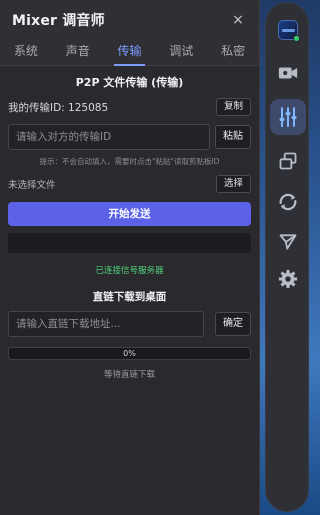 The image size is (320, 515). Describe the element at coordinates (129, 297) in the screenshot. I see `direct-download-title: 直链下载到桌面` at that location.